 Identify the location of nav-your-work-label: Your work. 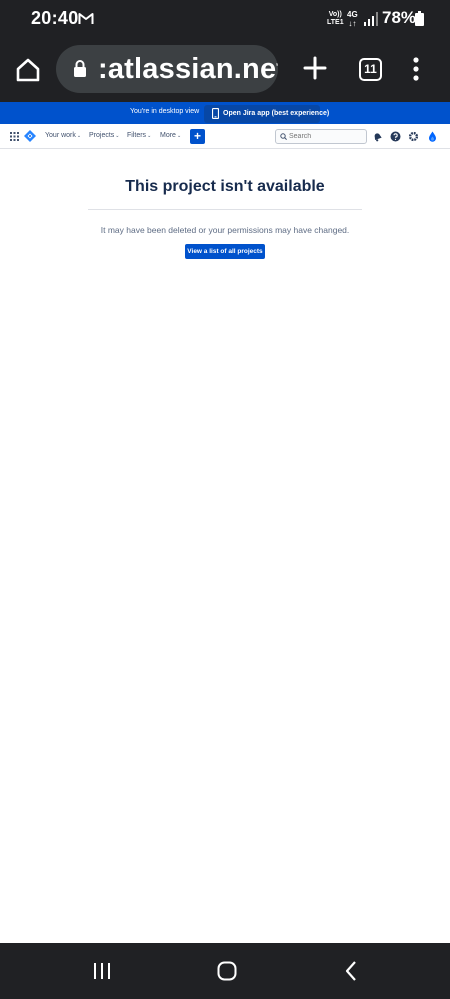
(60, 135).